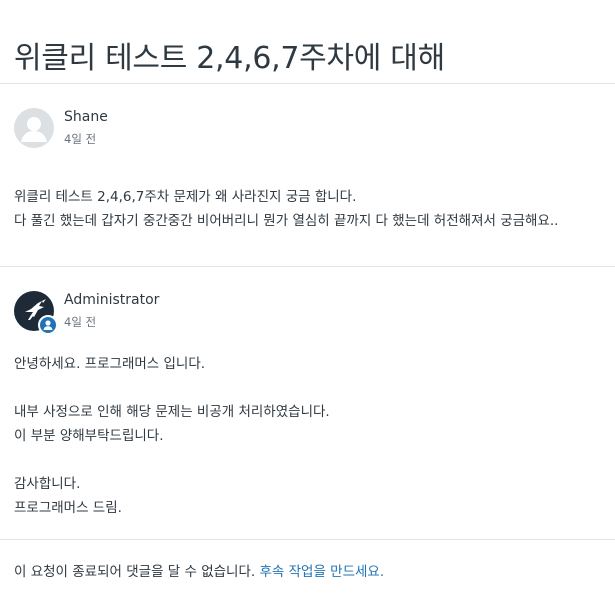  Describe the element at coordinates (61, 128) in the screenshot. I see `post-author-block: Shane 4일 전` at that location.